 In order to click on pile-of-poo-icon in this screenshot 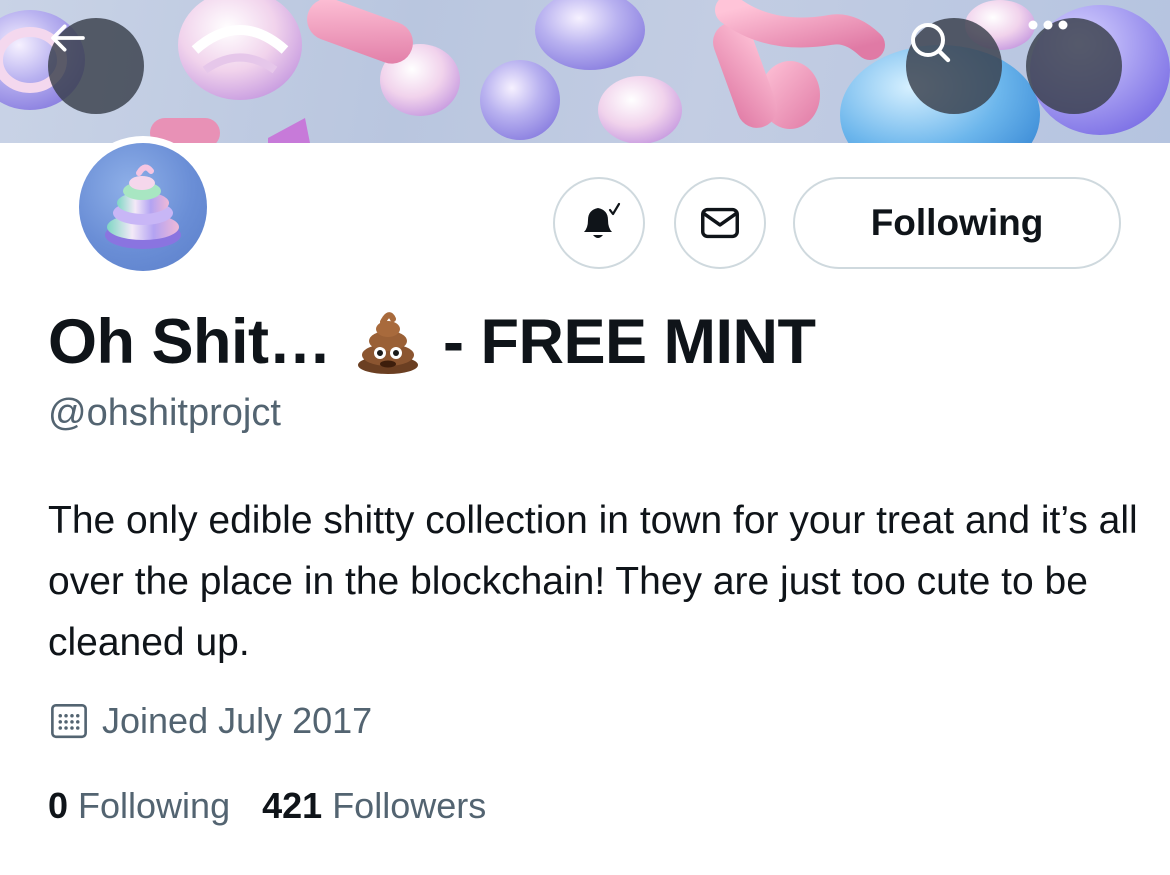, I will do `click(388, 342)`.